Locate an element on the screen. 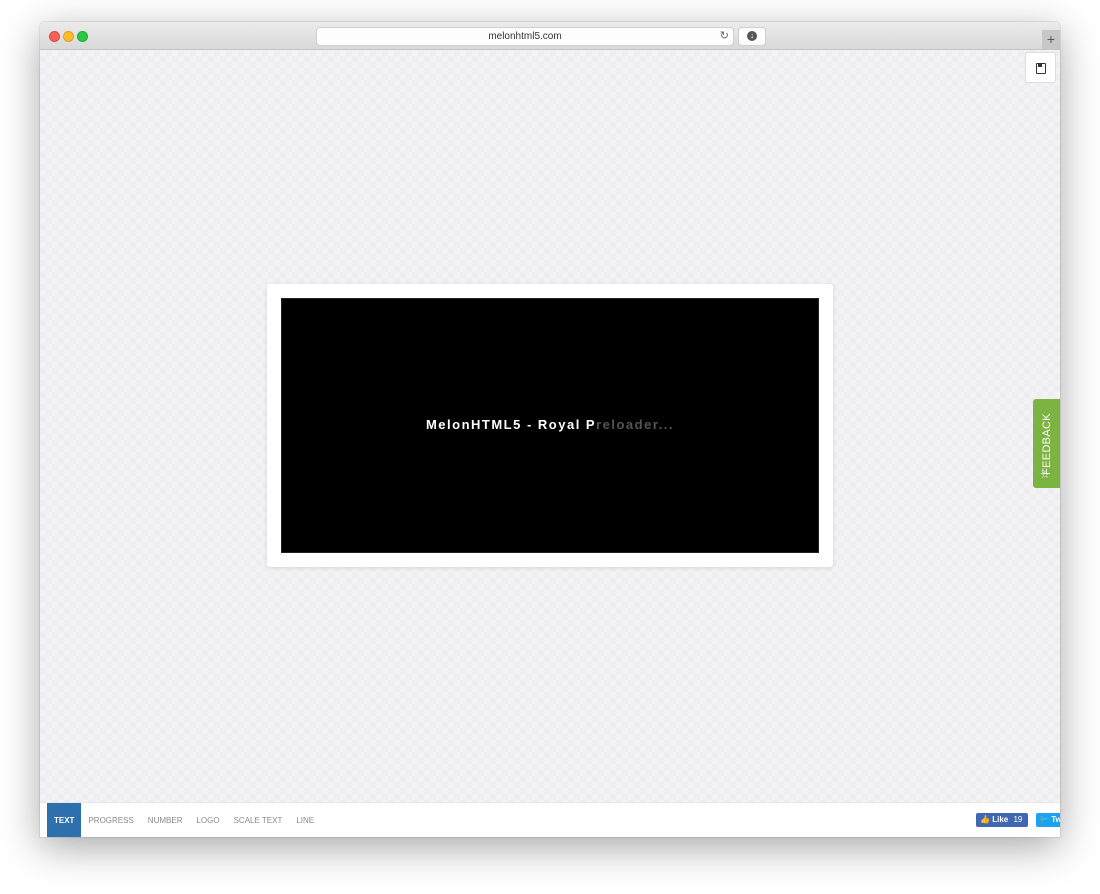  tab-text: TEXT is located at coordinates (64, 820).